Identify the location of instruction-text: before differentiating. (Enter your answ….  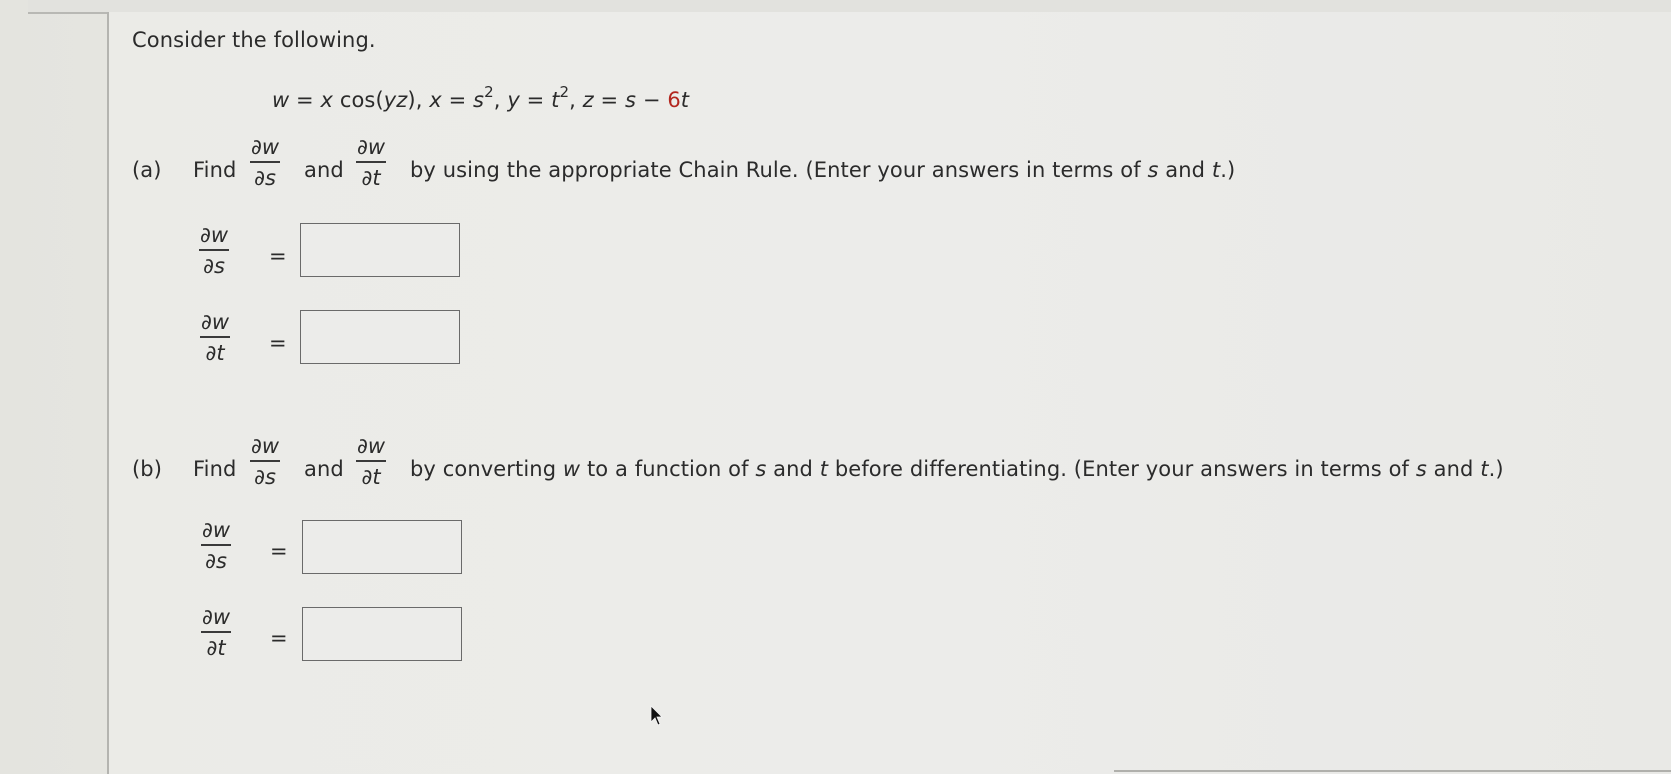
(1122, 469).